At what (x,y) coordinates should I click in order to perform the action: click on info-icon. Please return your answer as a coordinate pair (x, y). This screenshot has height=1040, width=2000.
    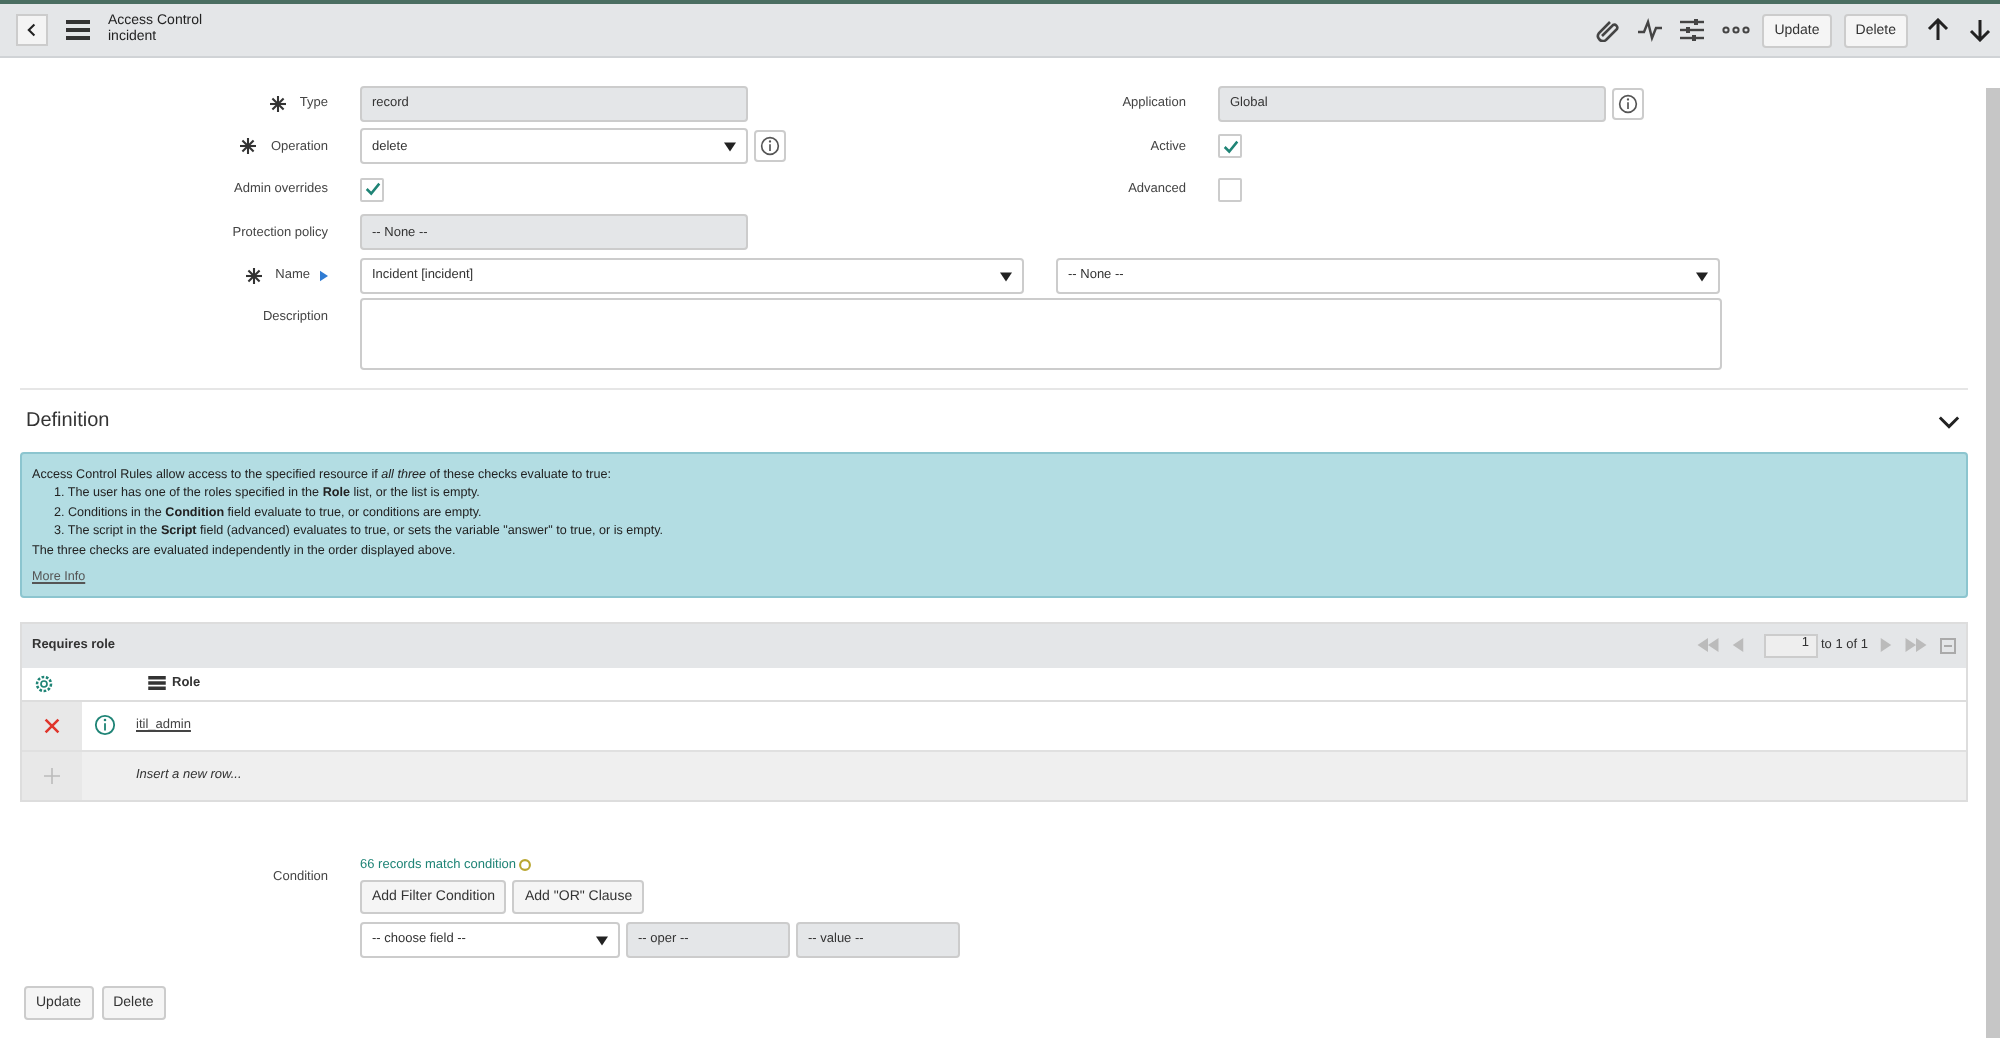
    Looking at the image, I should click on (105, 725).